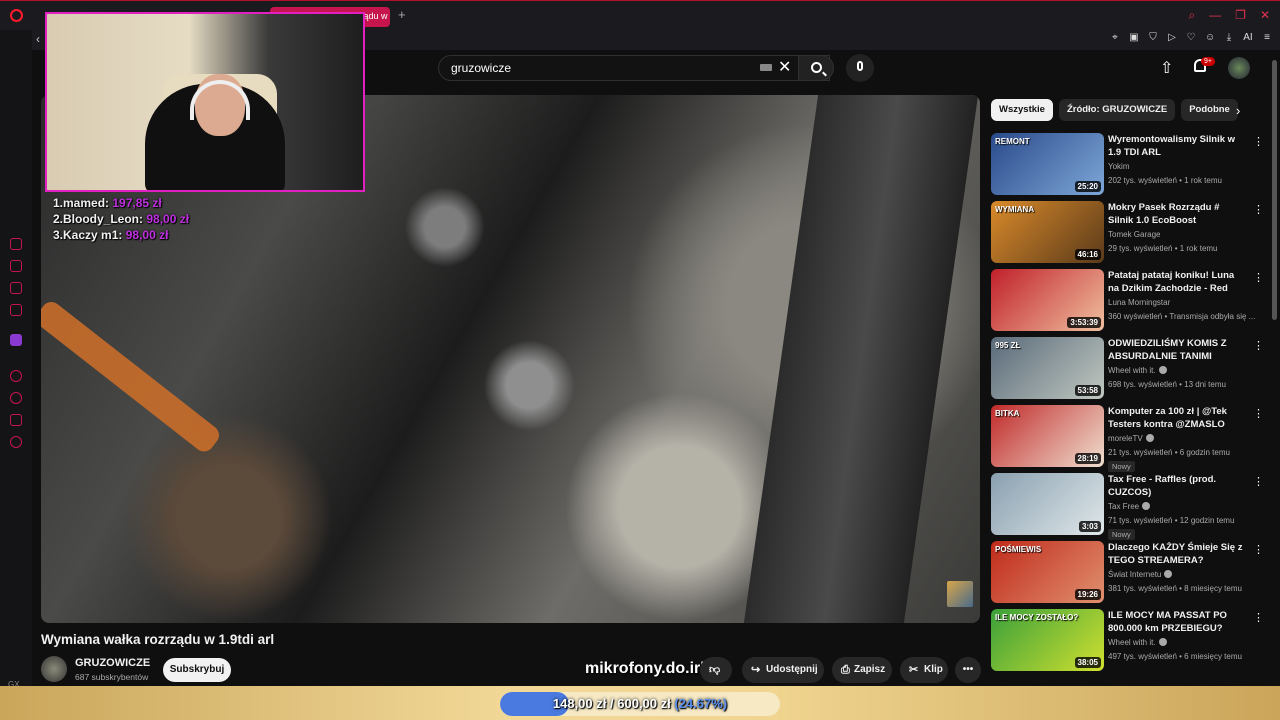 The height and width of the screenshot is (720, 1280). What do you see at coordinates (1131, 438) in the screenshot?
I see `recommendation-channel: moreleTV` at bounding box center [1131, 438].